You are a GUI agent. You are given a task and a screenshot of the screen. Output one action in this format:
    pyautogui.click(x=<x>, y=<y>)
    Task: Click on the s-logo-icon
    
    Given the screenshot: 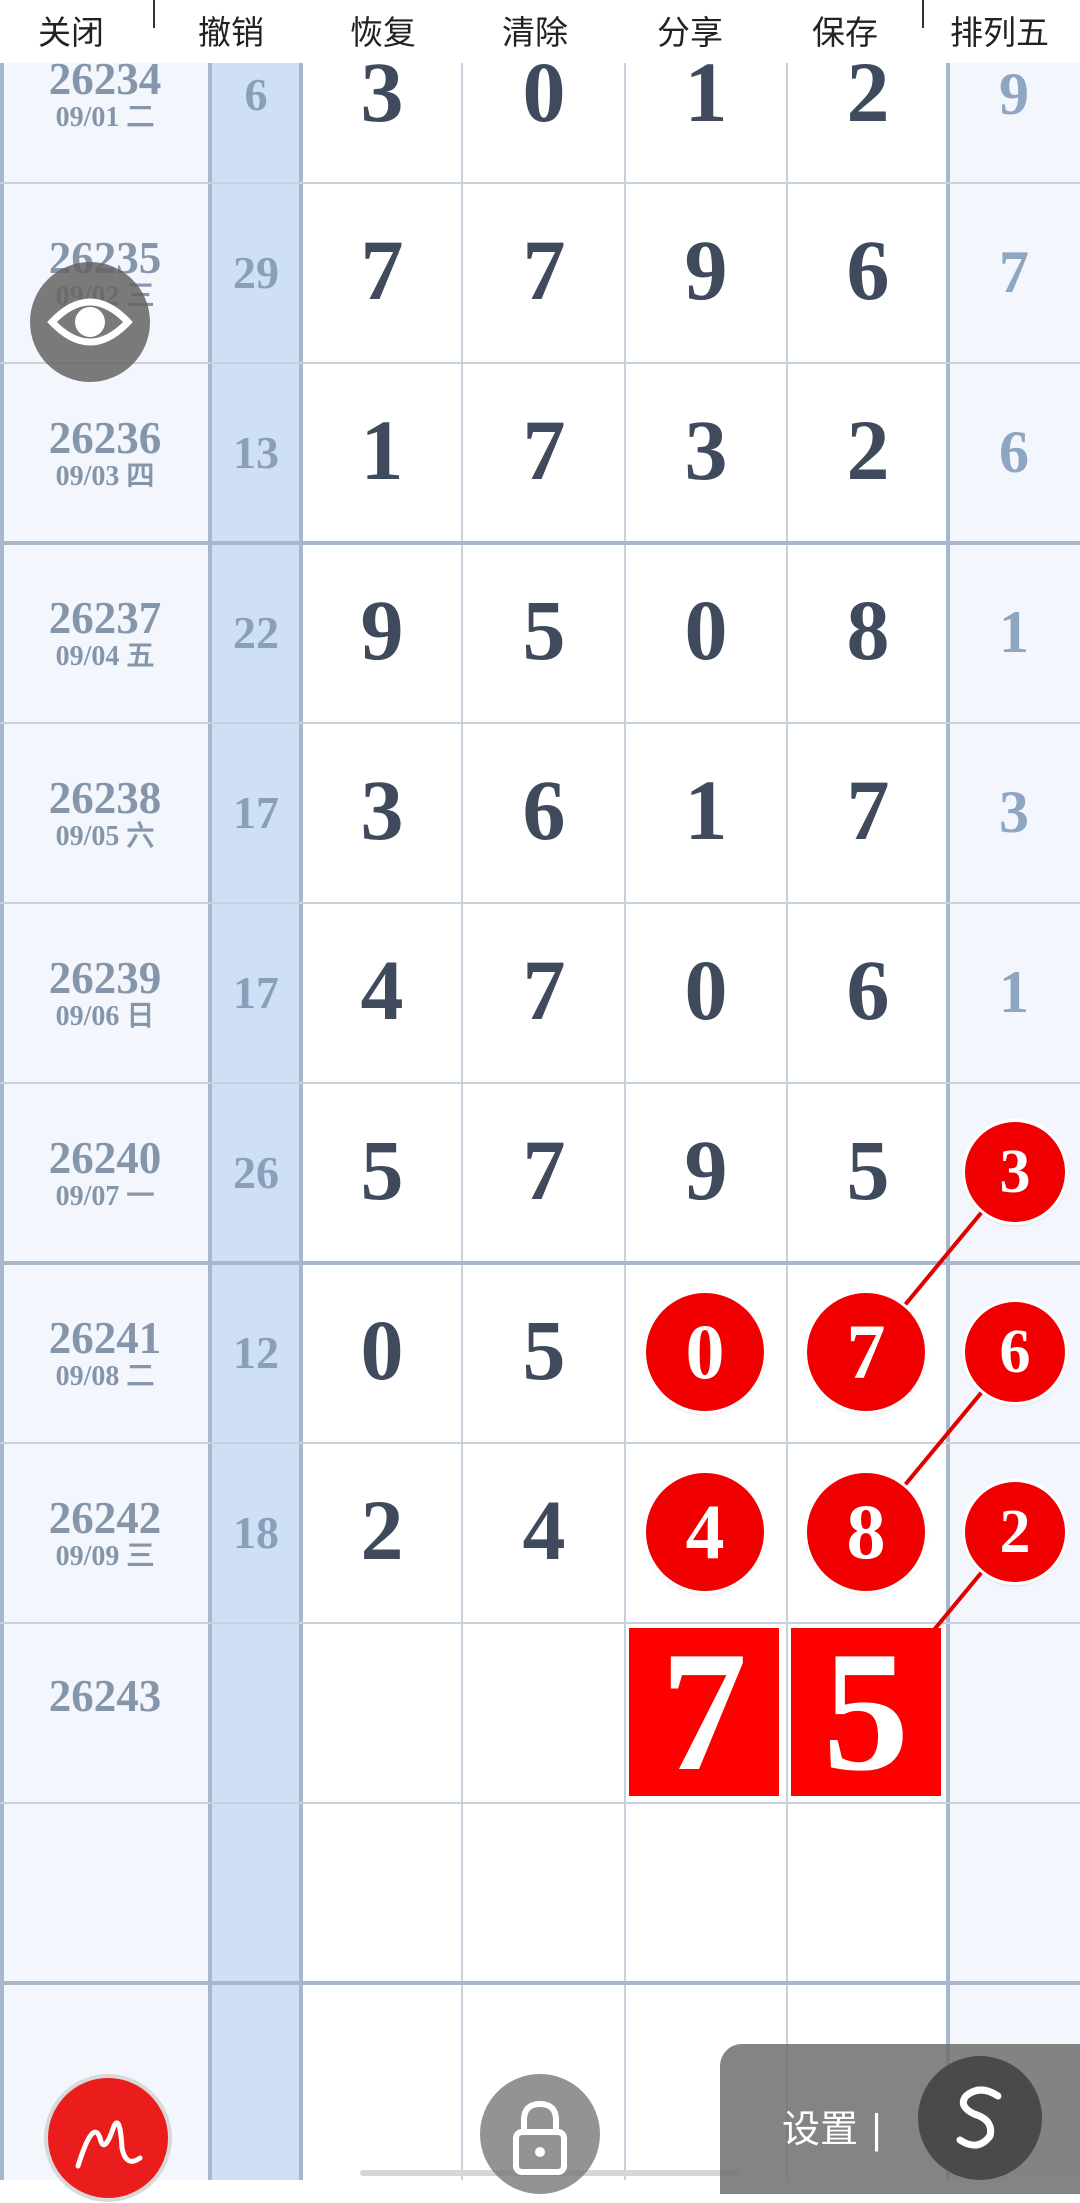 What is the action you would take?
    pyautogui.click(x=979, y=2117)
    